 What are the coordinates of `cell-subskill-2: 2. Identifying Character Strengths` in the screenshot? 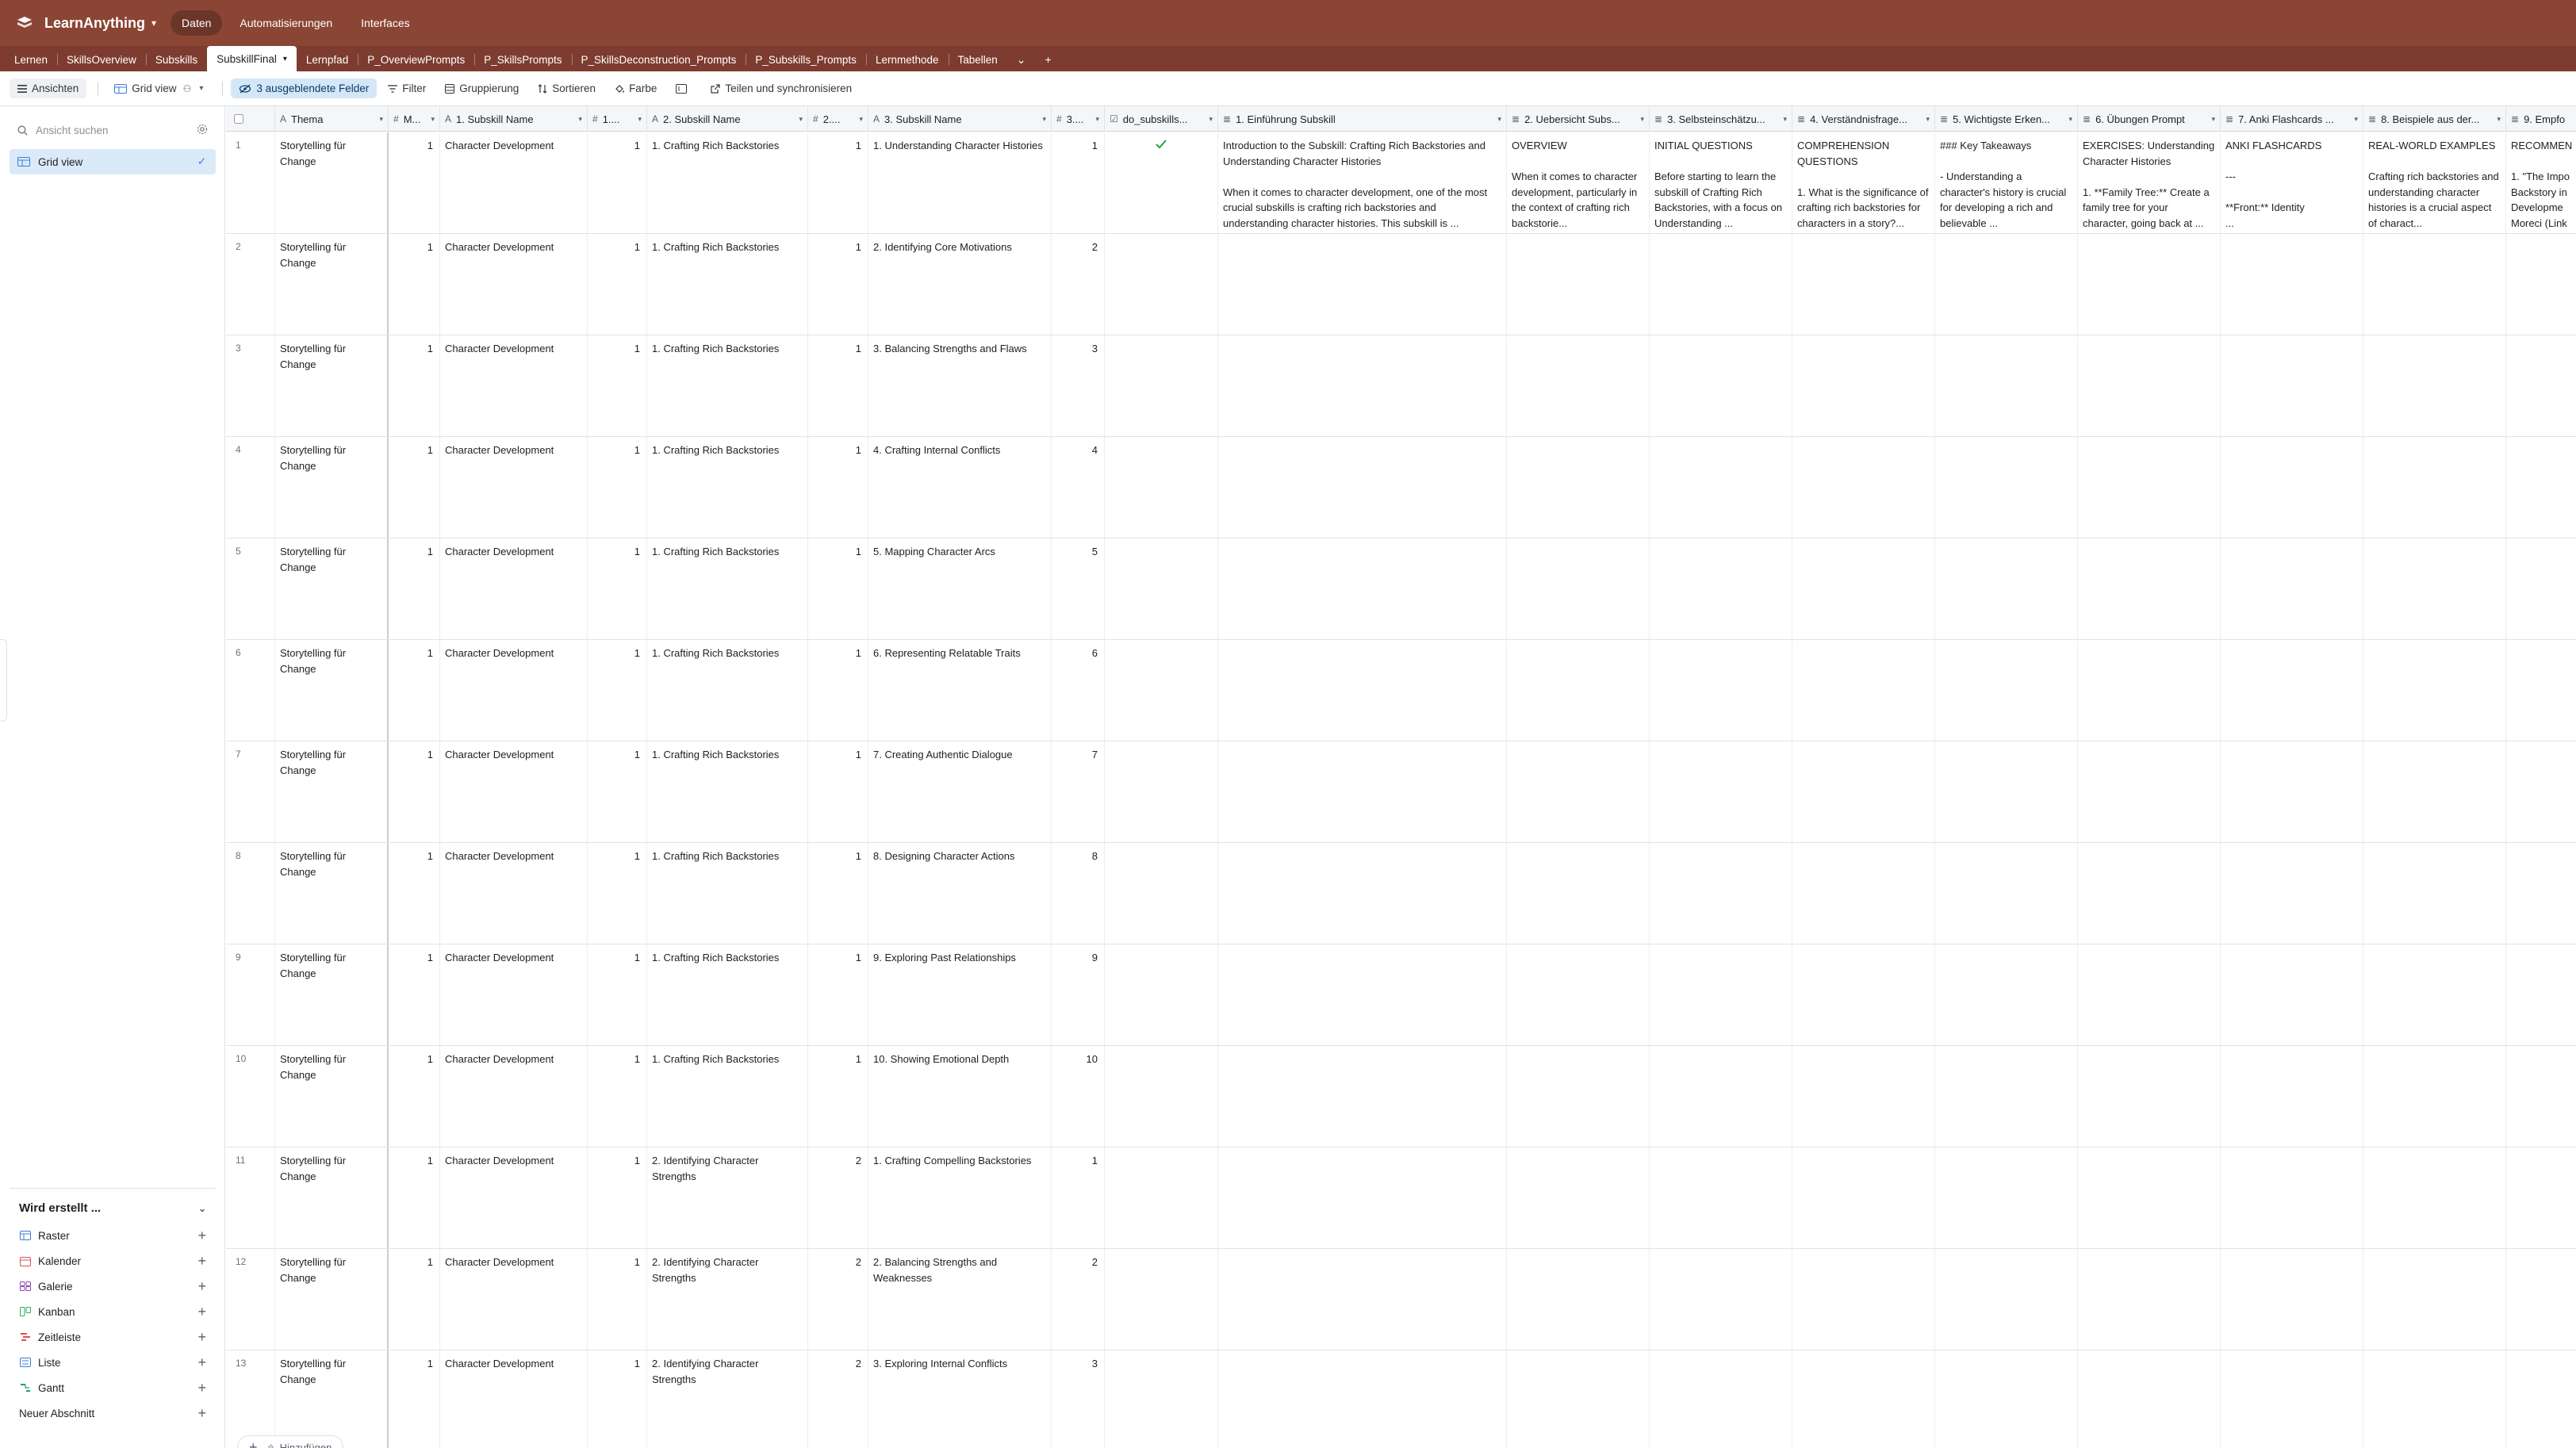 It's located at (728, 1399).